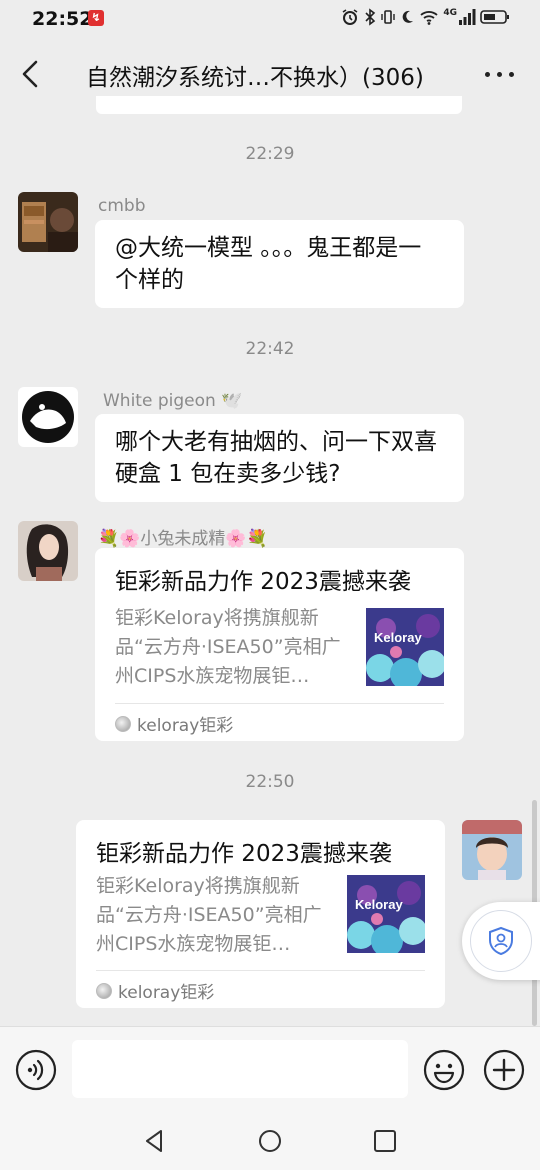 This screenshot has width=540, height=1170. I want to click on previous-message-bubble, so click(279, 105).